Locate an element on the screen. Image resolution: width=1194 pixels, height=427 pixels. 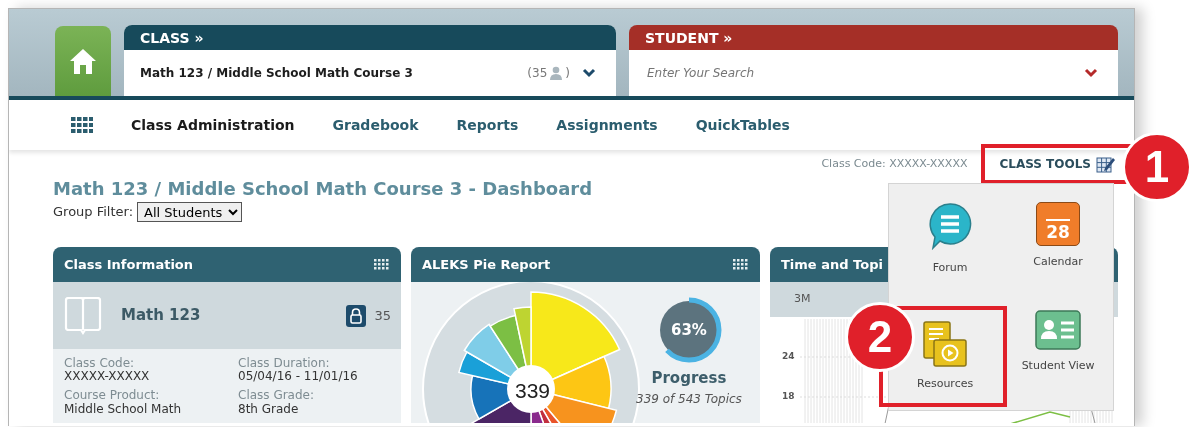
pie-center-value: 339 is located at coordinates (531, 391).